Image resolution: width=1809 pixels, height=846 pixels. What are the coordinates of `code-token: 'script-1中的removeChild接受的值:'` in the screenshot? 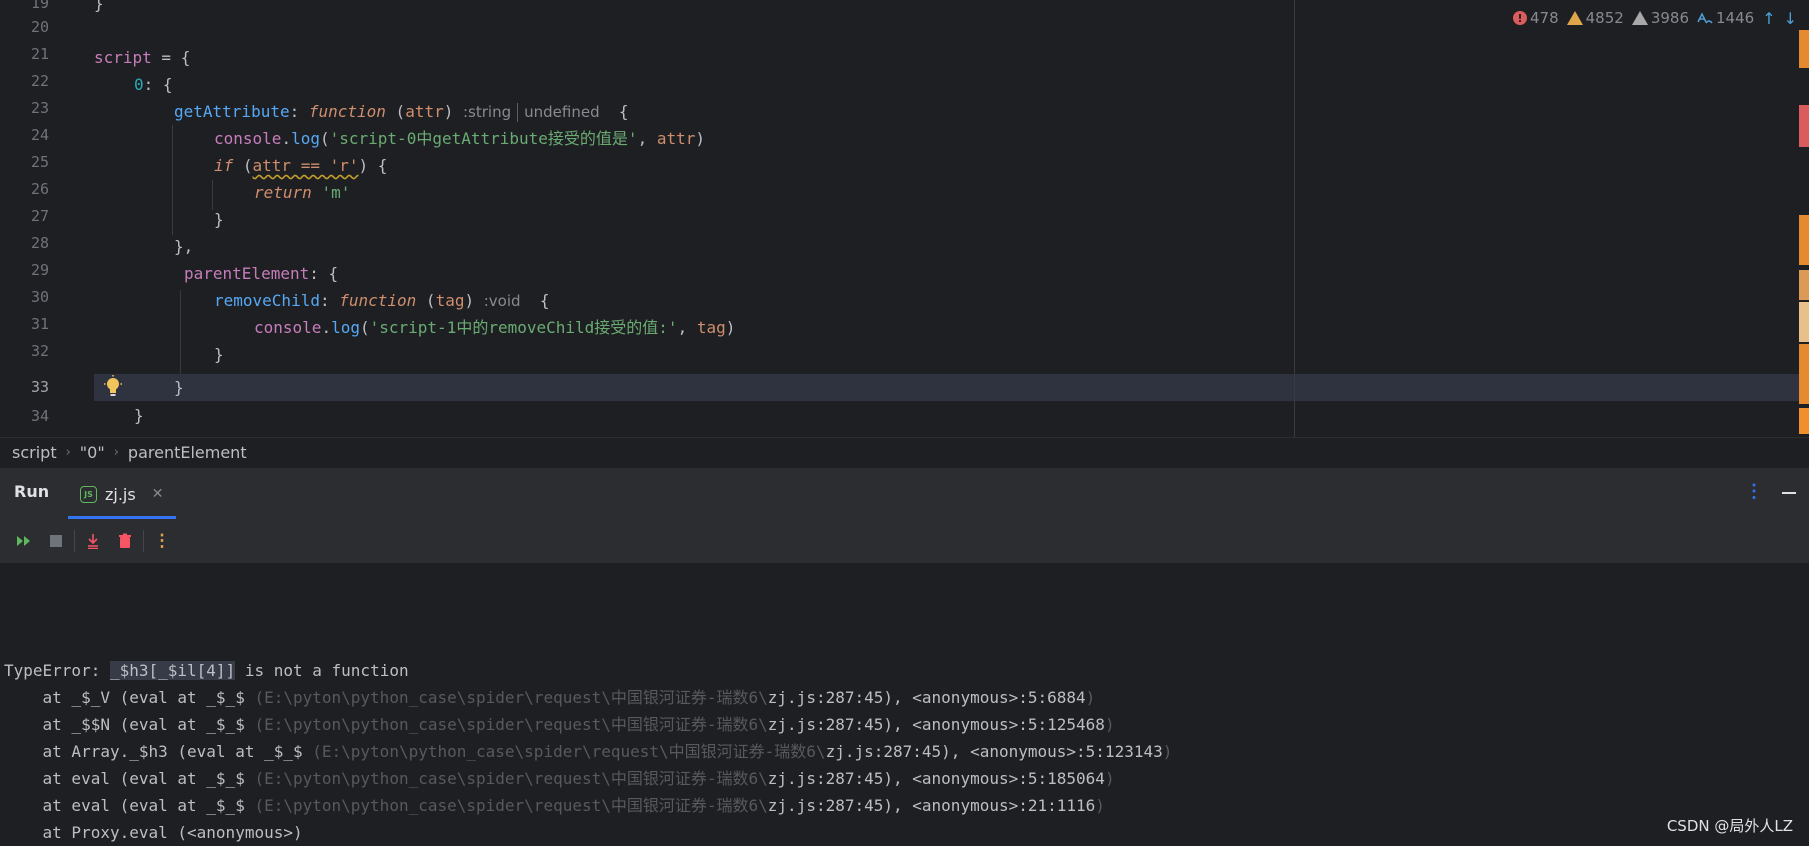 It's located at (523, 327).